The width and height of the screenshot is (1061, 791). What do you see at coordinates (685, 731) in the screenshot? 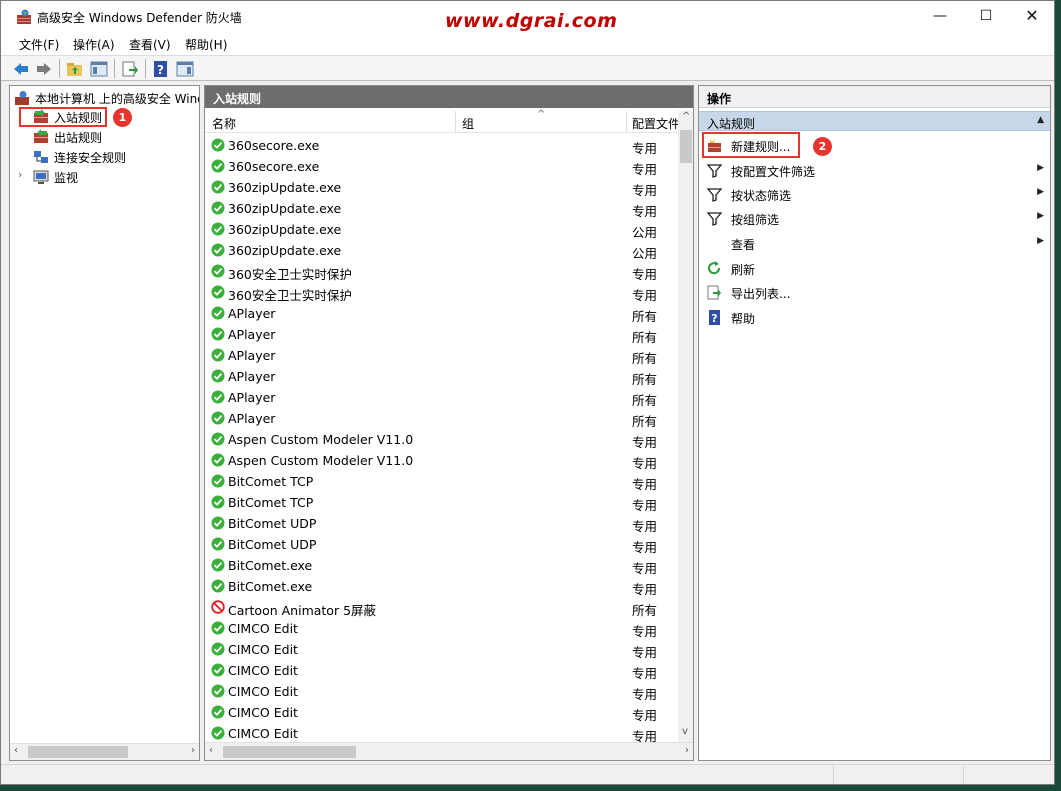
I see `scroll-down-arrow-icon: v` at bounding box center [685, 731].